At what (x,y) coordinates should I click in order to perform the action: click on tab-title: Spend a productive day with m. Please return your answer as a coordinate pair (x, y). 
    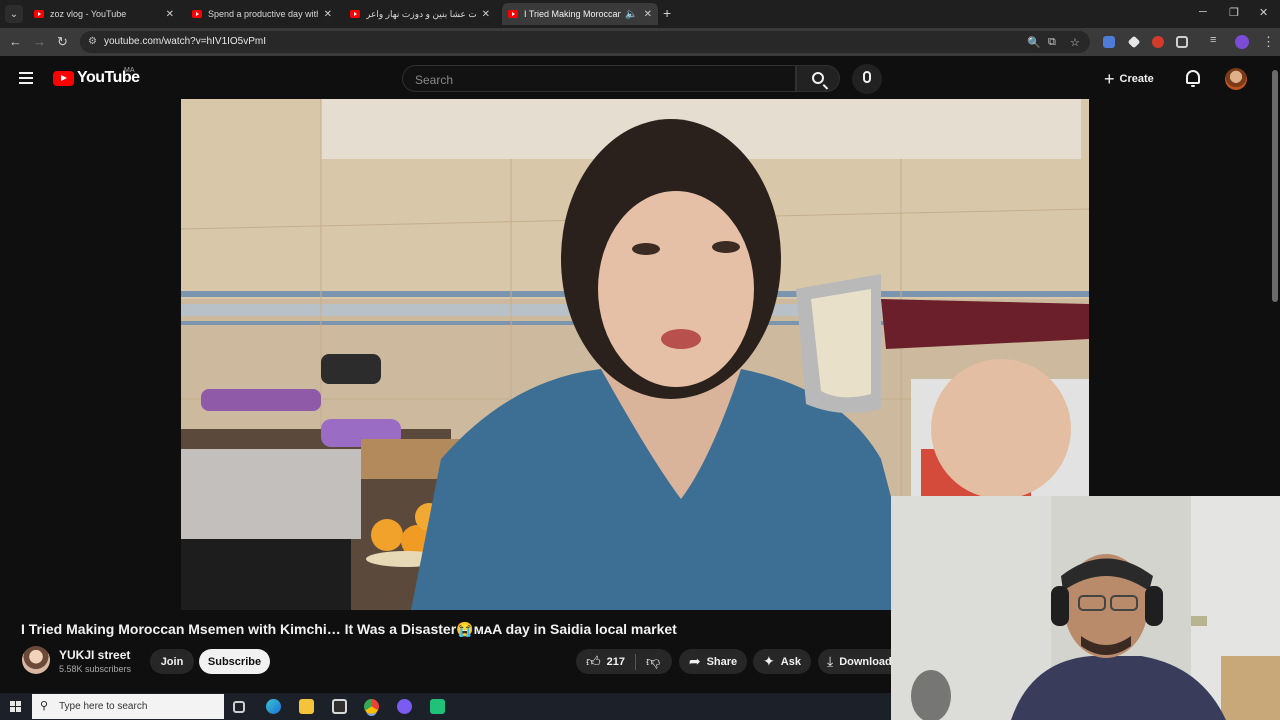
    Looking at the image, I should click on (263, 14).